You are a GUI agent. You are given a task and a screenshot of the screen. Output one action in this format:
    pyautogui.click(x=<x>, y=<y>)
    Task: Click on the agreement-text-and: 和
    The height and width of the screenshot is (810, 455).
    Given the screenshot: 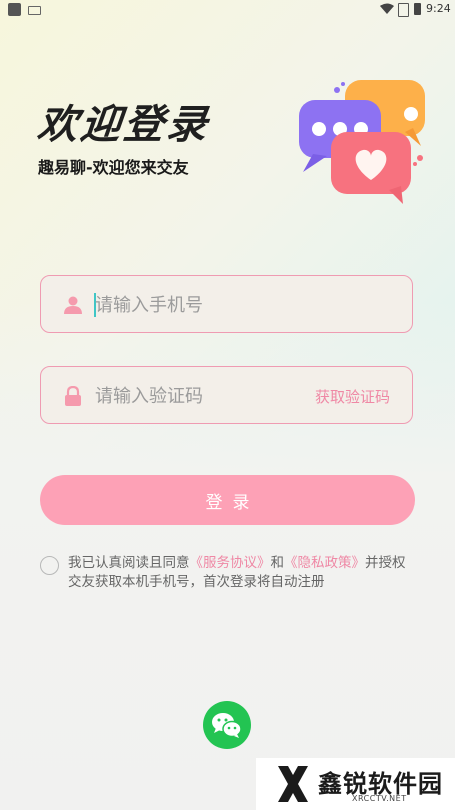 What is the action you would take?
    pyautogui.click(x=277, y=563)
    